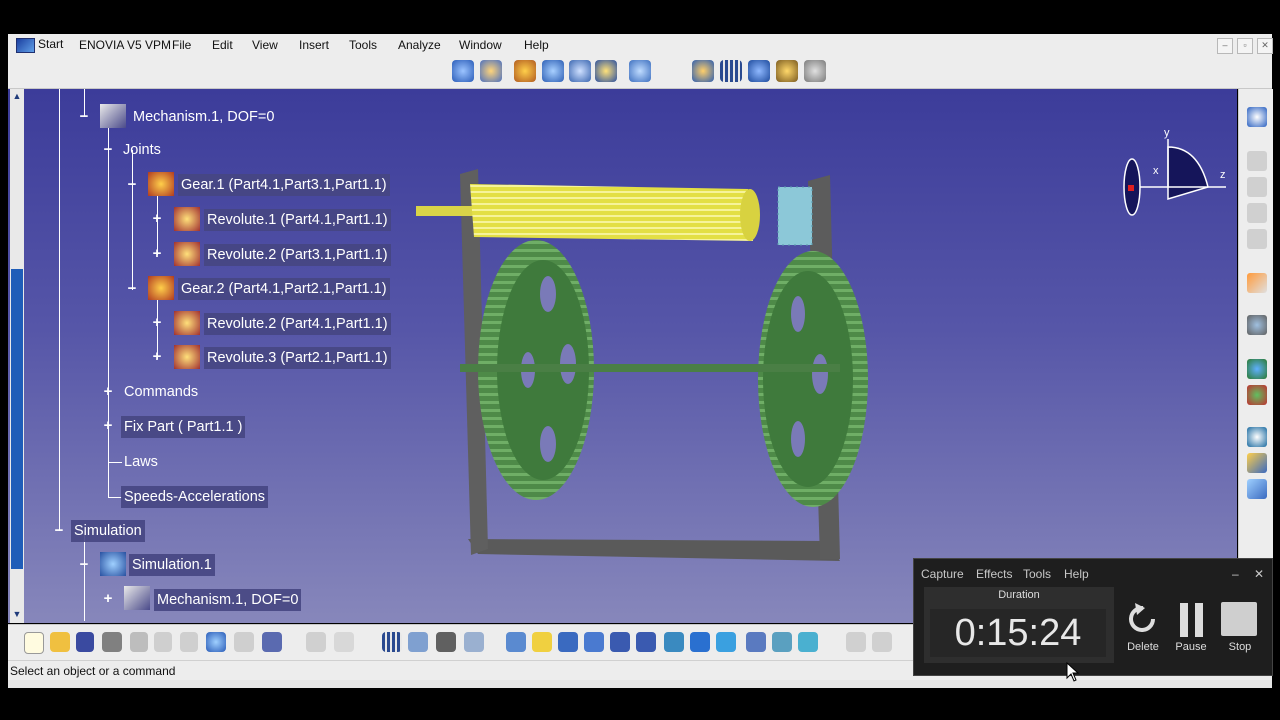  Describe the element at coordinates (1265, 46) in the screenshot. I see `close-button: ✕` at that location.